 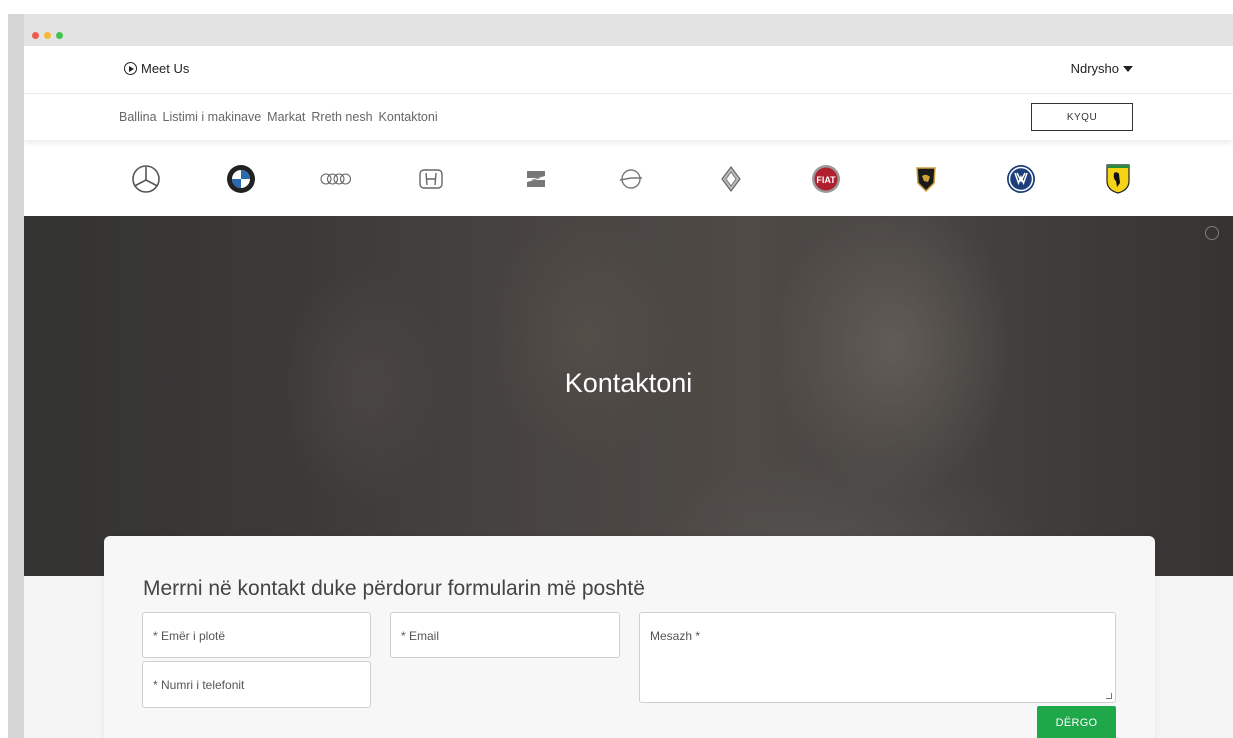 What do you see at coordinates (16, 376) in the screenshot?
I see `window-frame` at bounding box center [16, 376].